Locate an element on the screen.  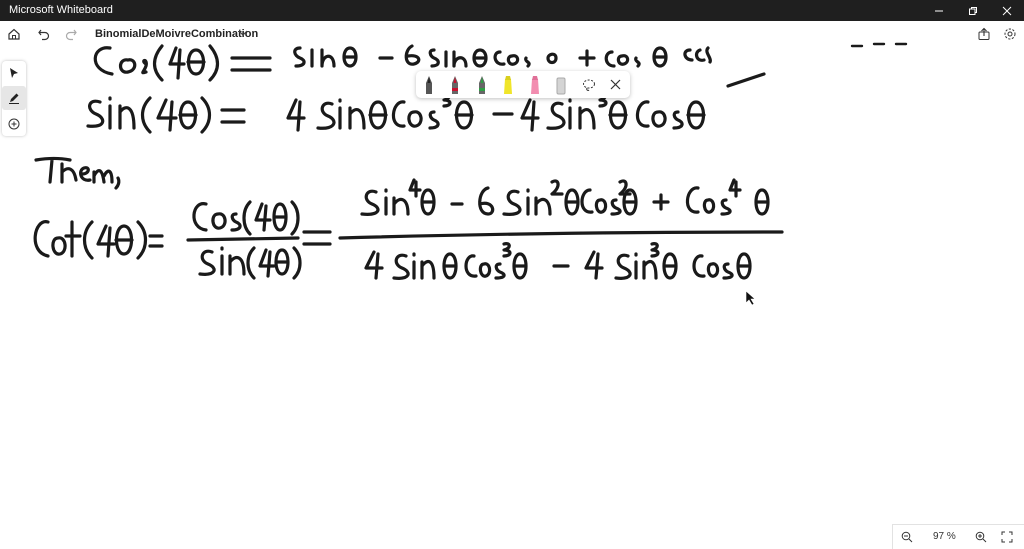
black-pen-icon is located at coordinates (429, 85).